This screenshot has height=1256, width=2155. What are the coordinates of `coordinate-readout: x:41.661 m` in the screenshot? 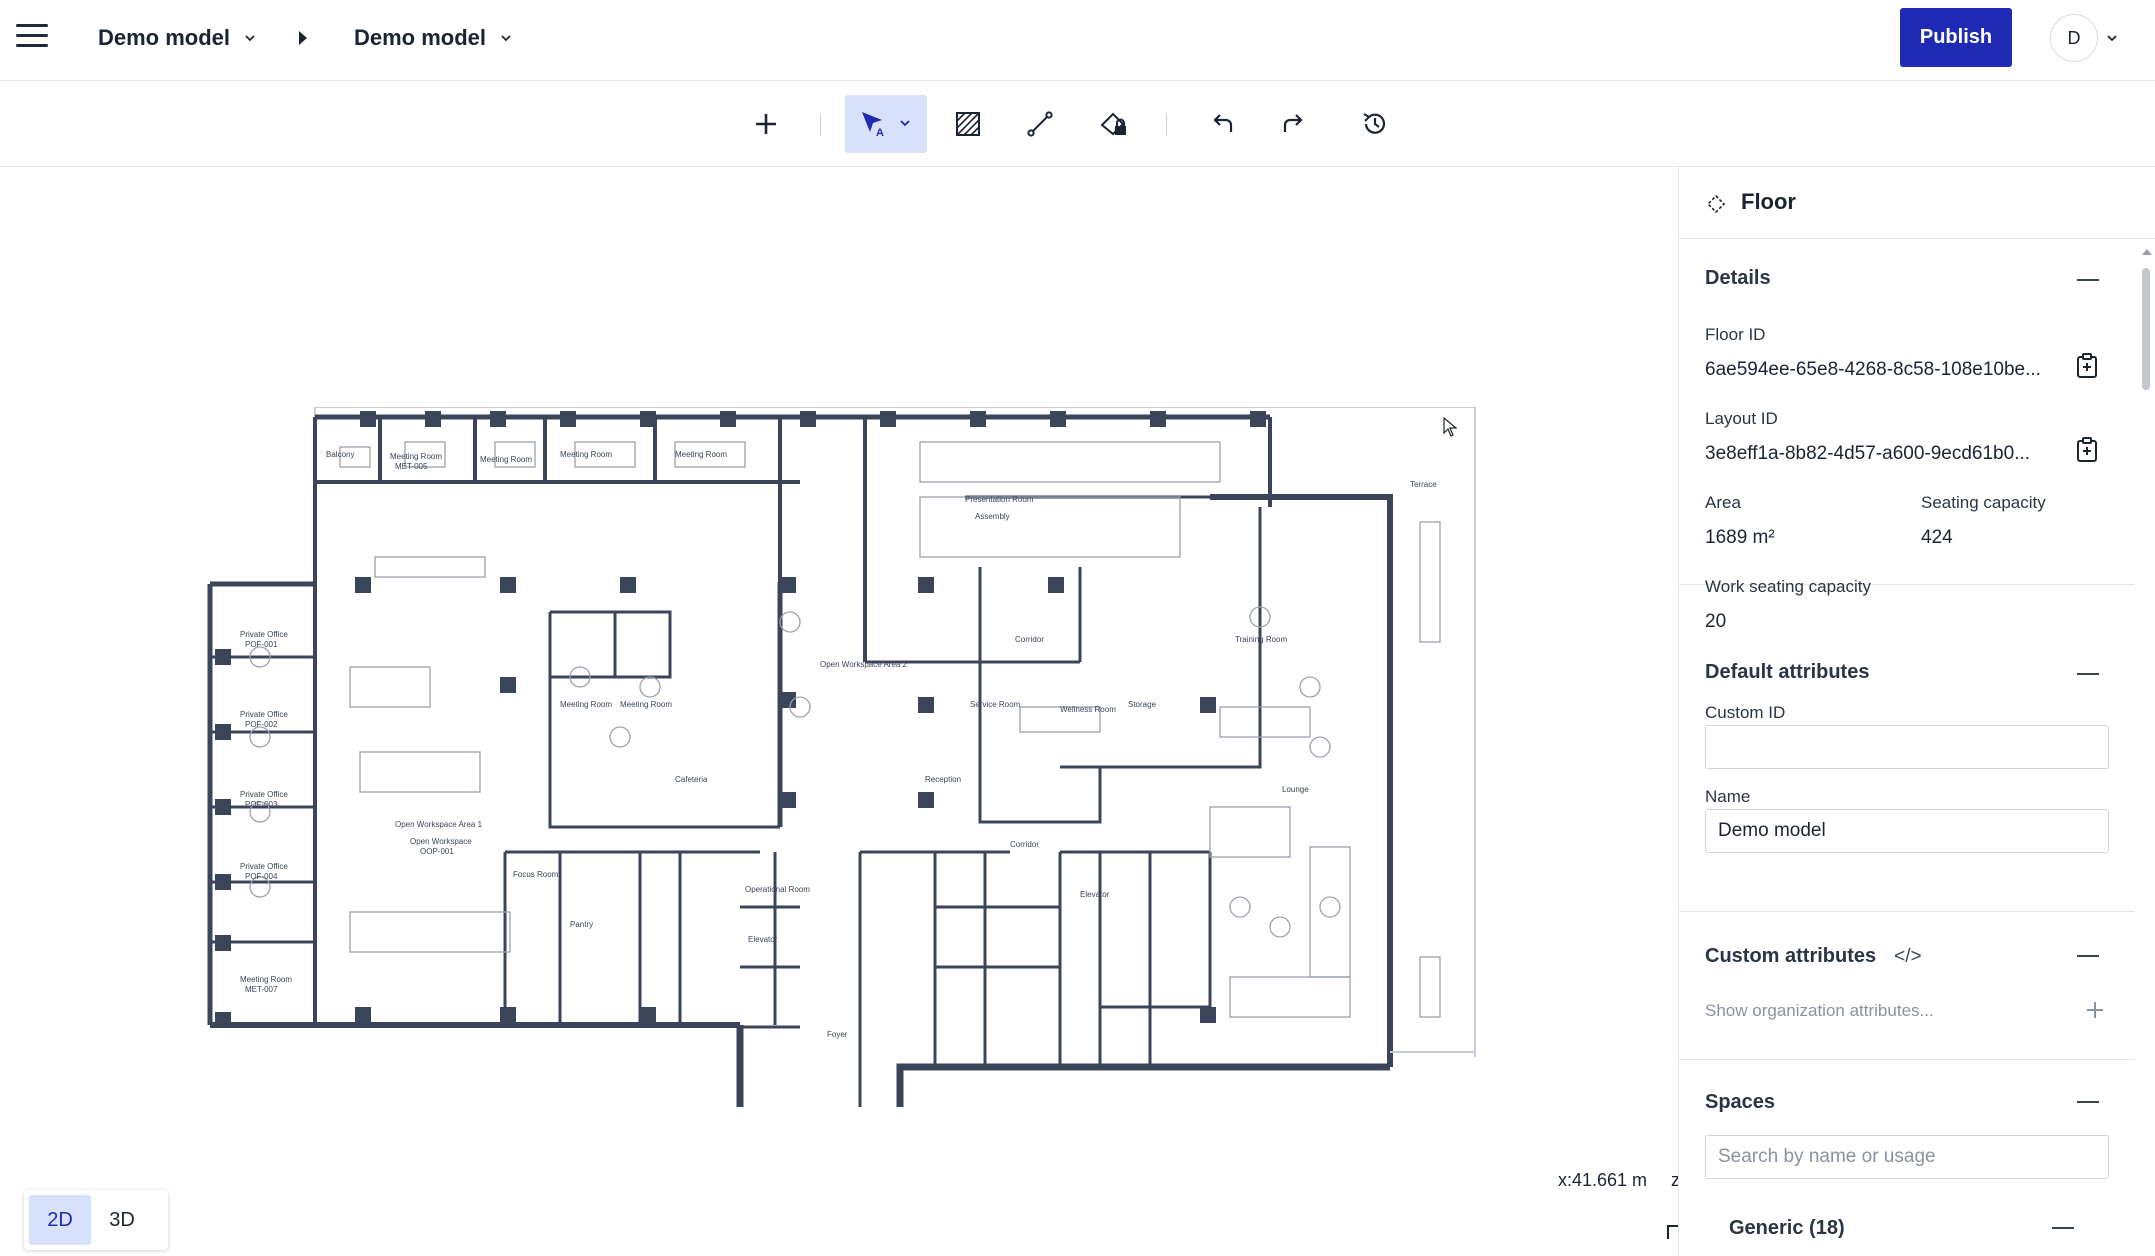 It's located at (1603, 1180).